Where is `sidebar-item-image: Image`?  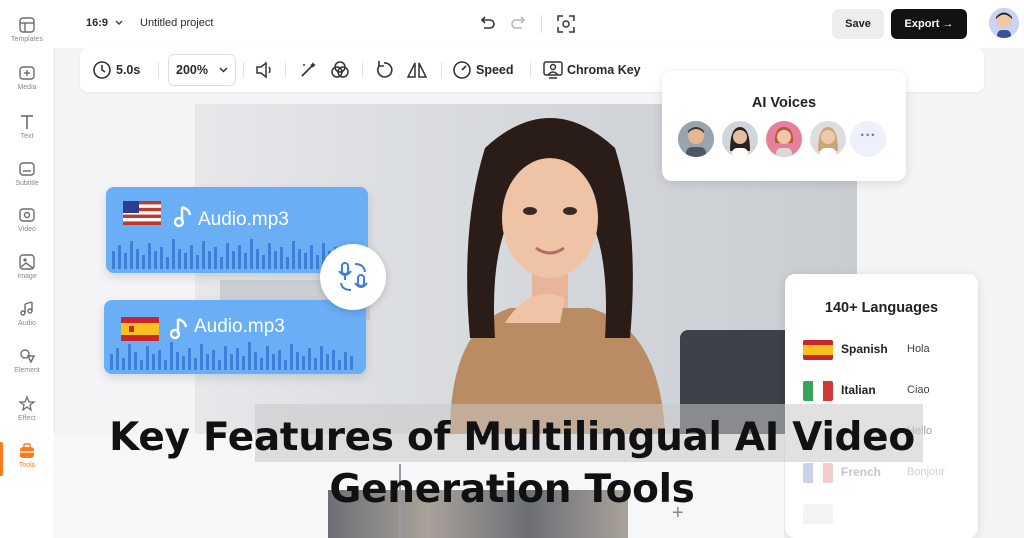 sidebar-item-image: Image is located at coordinates (27, 266).